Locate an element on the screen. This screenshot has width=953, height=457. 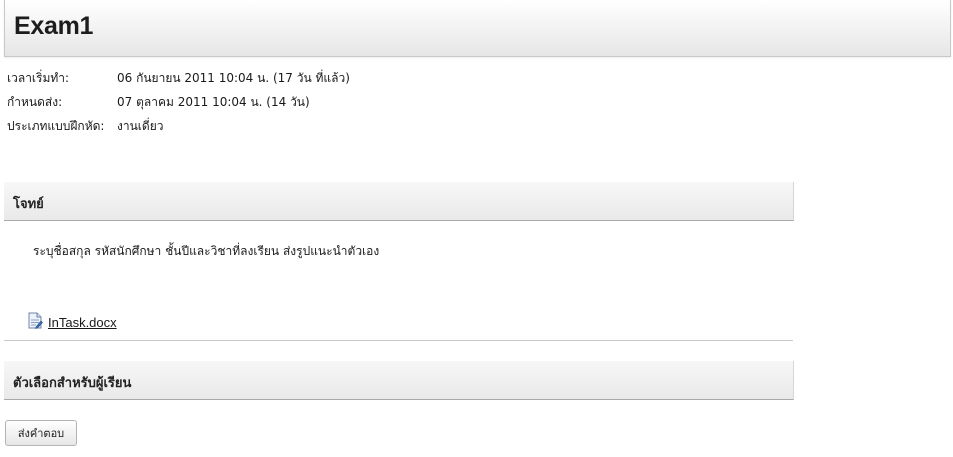
options-section-header: ตัวเลือกสำหรับผู้เรียน is located at coordinates (399, 380).